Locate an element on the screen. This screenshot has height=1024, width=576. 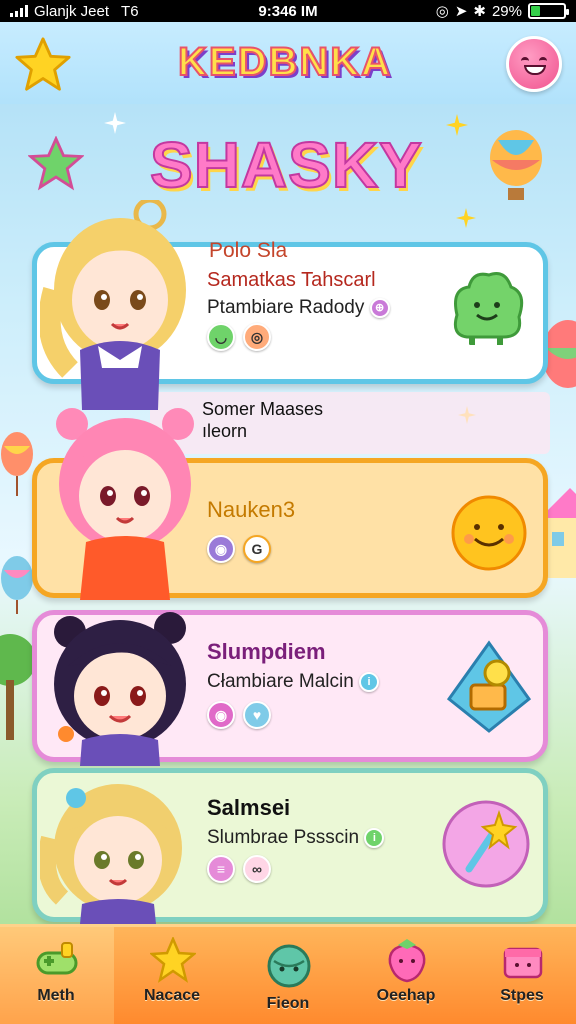
nav-item-fieon: Fieon is located at coordinates (288, 975).